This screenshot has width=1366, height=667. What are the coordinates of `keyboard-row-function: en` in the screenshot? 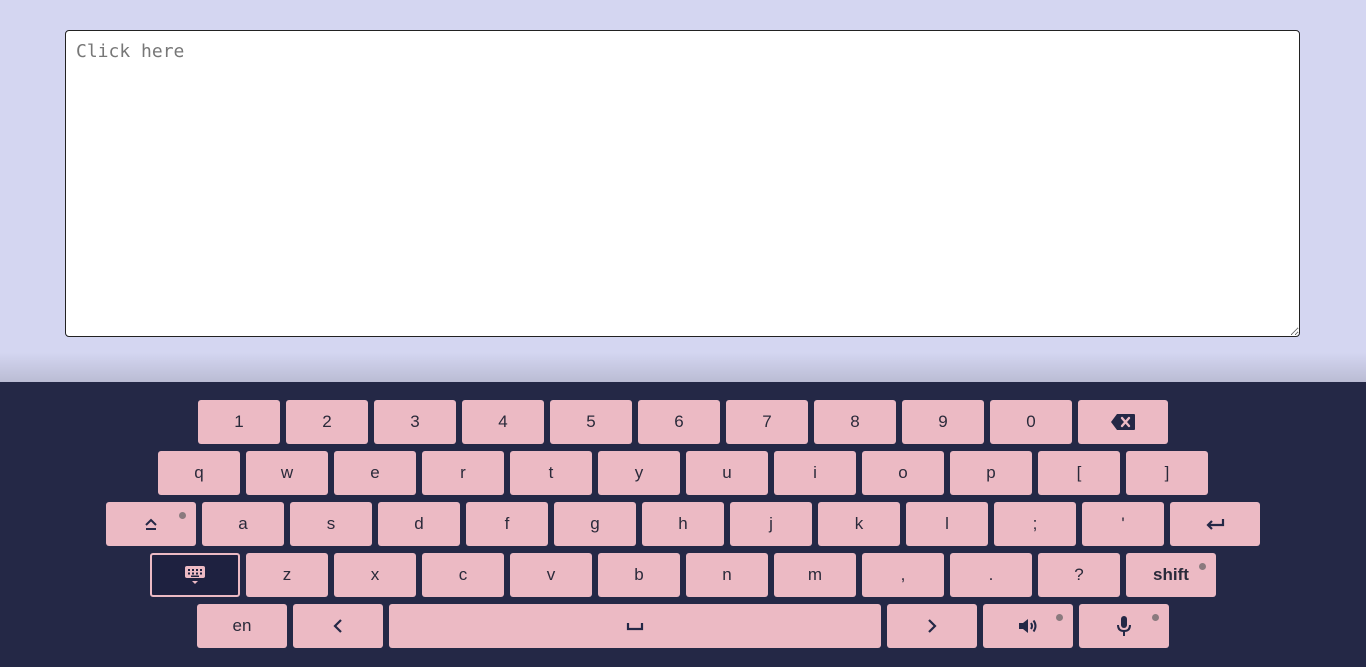 It's located at (683, 626).